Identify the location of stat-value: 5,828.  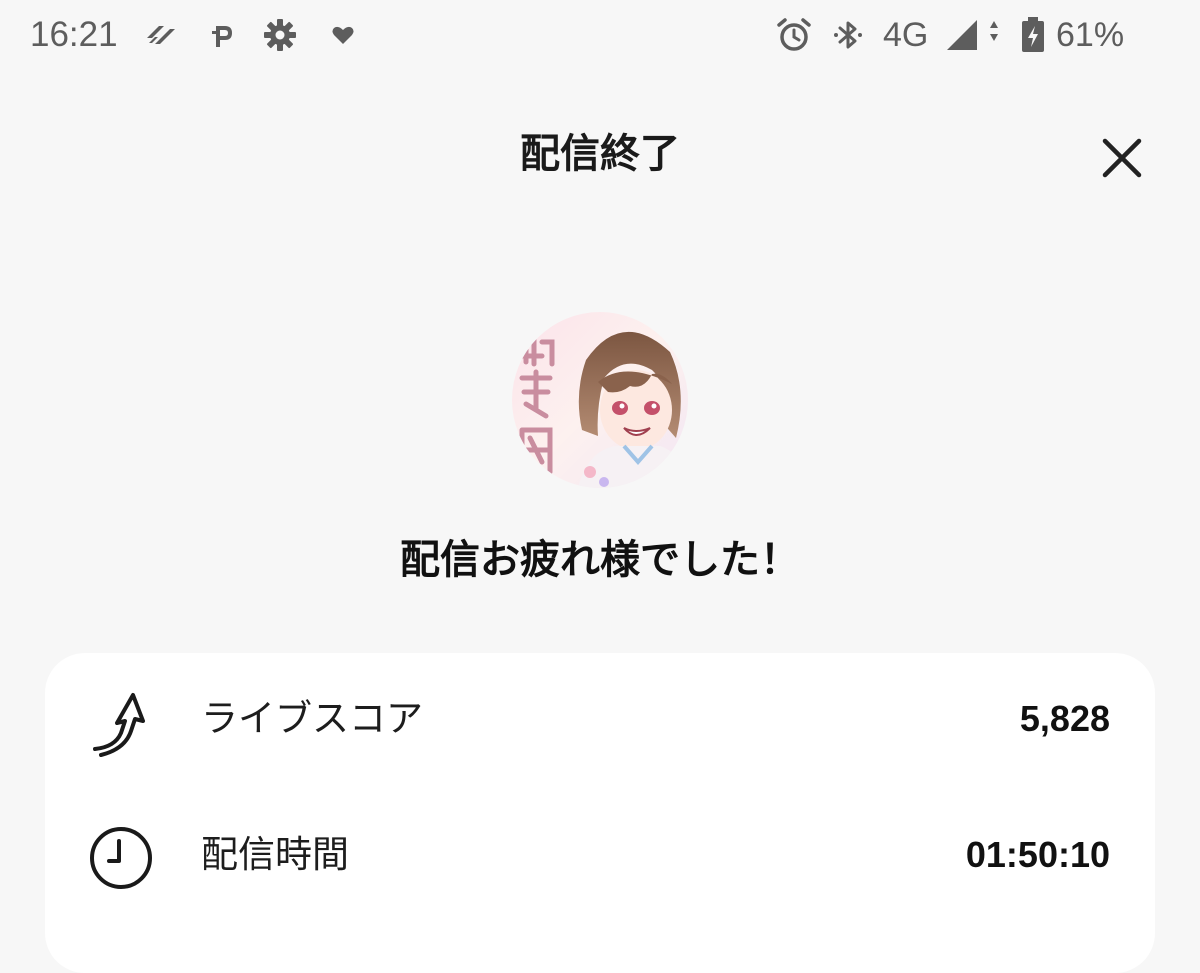
(1064, 718).